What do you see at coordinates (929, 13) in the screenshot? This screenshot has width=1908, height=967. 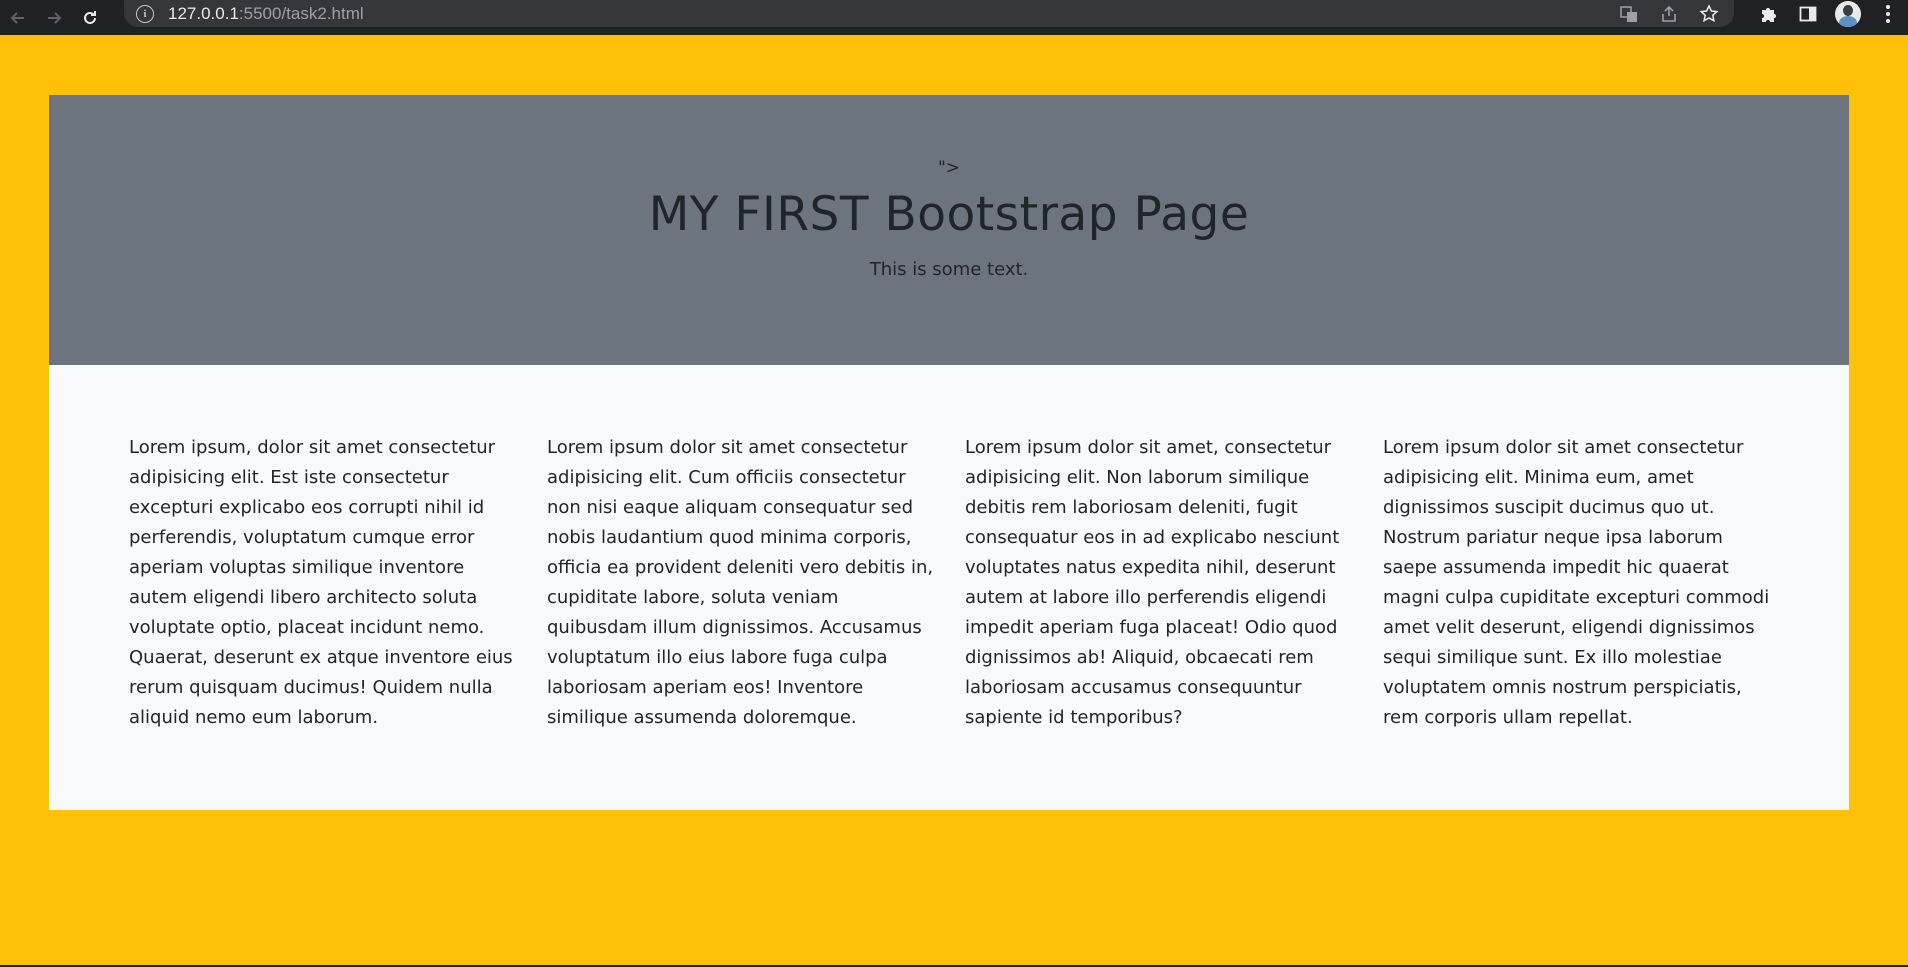 I see `address-bar: i 127.0.0.1:5500/task2.html` at bounding box center [929, 13].